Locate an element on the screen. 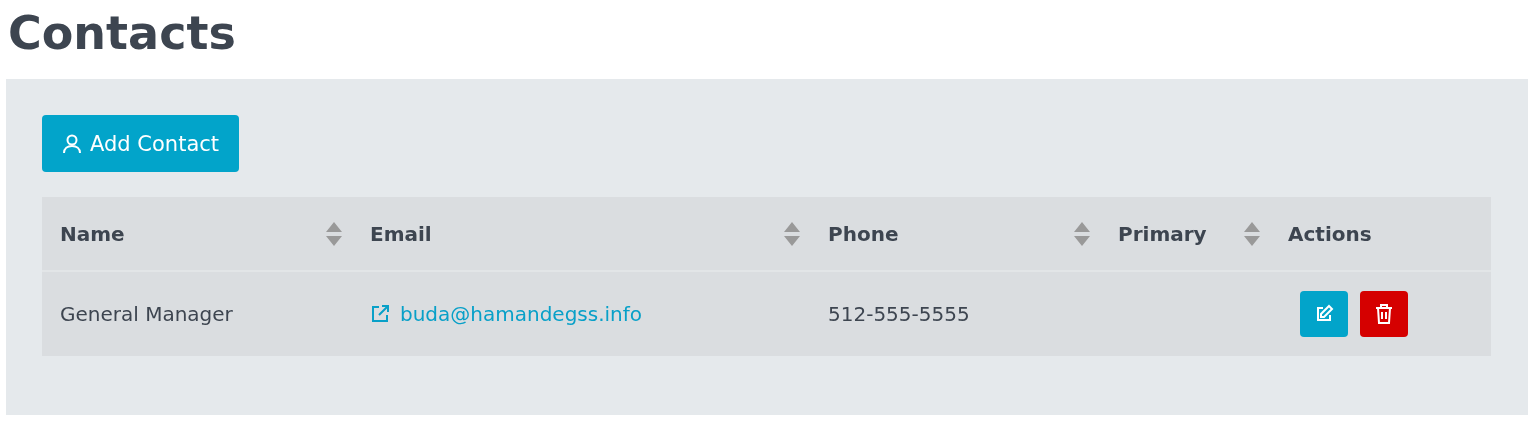  external-link-icon is located at coordinates (380, 314).